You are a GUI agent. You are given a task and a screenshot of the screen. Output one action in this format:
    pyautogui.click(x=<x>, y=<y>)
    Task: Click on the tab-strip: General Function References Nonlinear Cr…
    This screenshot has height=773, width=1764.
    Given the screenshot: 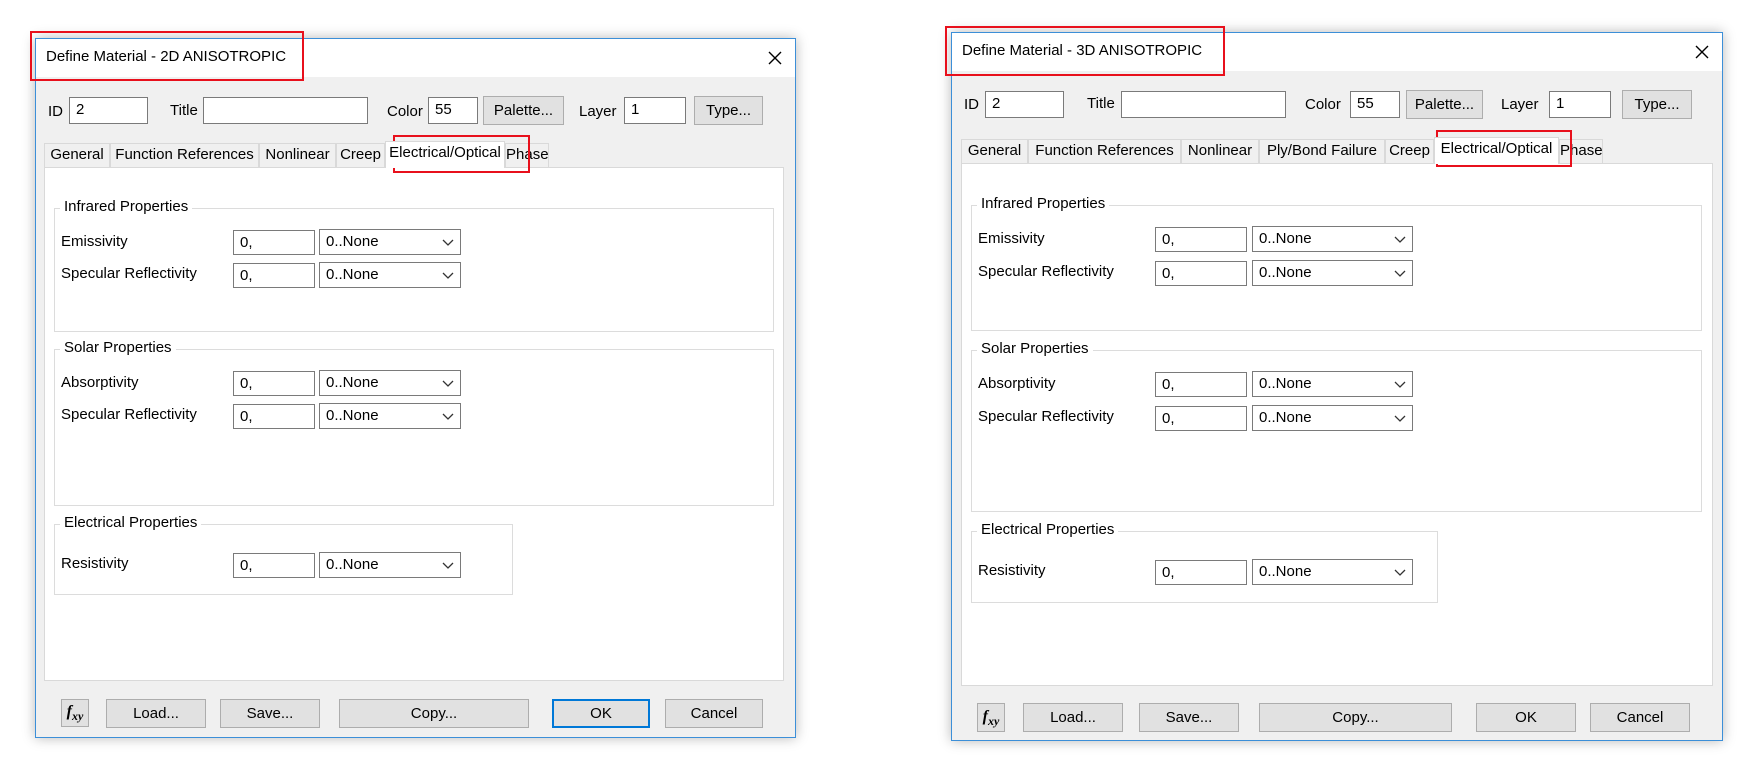 What is the action you would take?
    pyautogui.click(x=414, y=154)
    